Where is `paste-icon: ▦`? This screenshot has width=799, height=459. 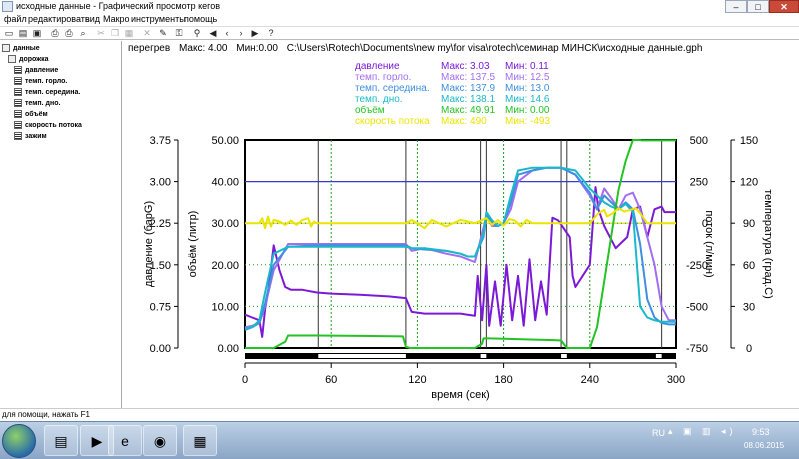 paste-icon: ▦ is located at coordinates (129, 33).